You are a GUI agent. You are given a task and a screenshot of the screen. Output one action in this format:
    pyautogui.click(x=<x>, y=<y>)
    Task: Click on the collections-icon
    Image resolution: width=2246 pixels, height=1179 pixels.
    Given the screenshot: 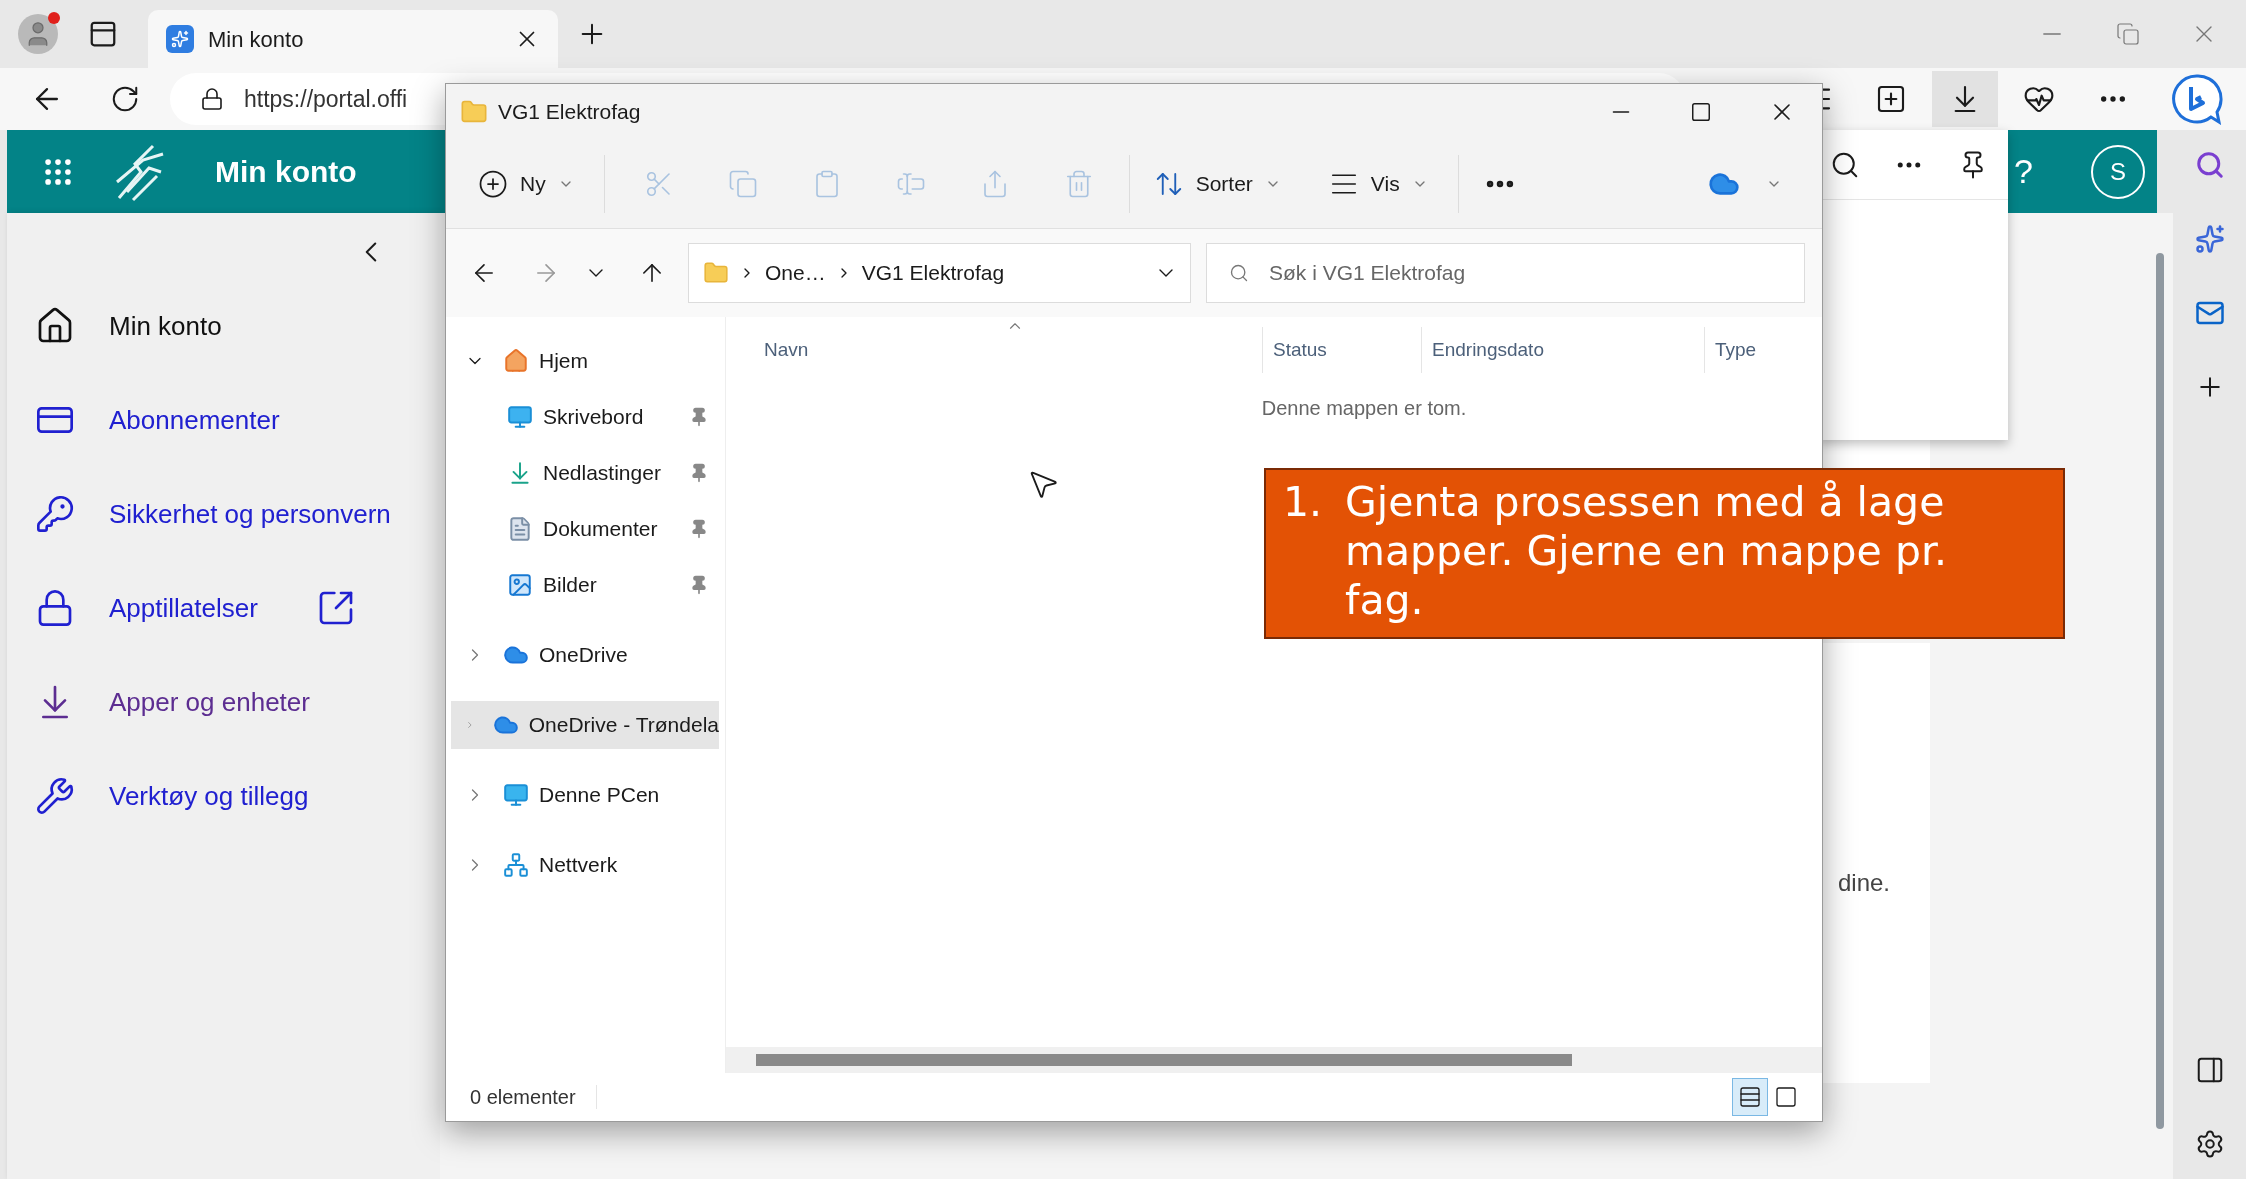 What is the action you would take?
    pyautogui.click(x=1891, y=99)
    